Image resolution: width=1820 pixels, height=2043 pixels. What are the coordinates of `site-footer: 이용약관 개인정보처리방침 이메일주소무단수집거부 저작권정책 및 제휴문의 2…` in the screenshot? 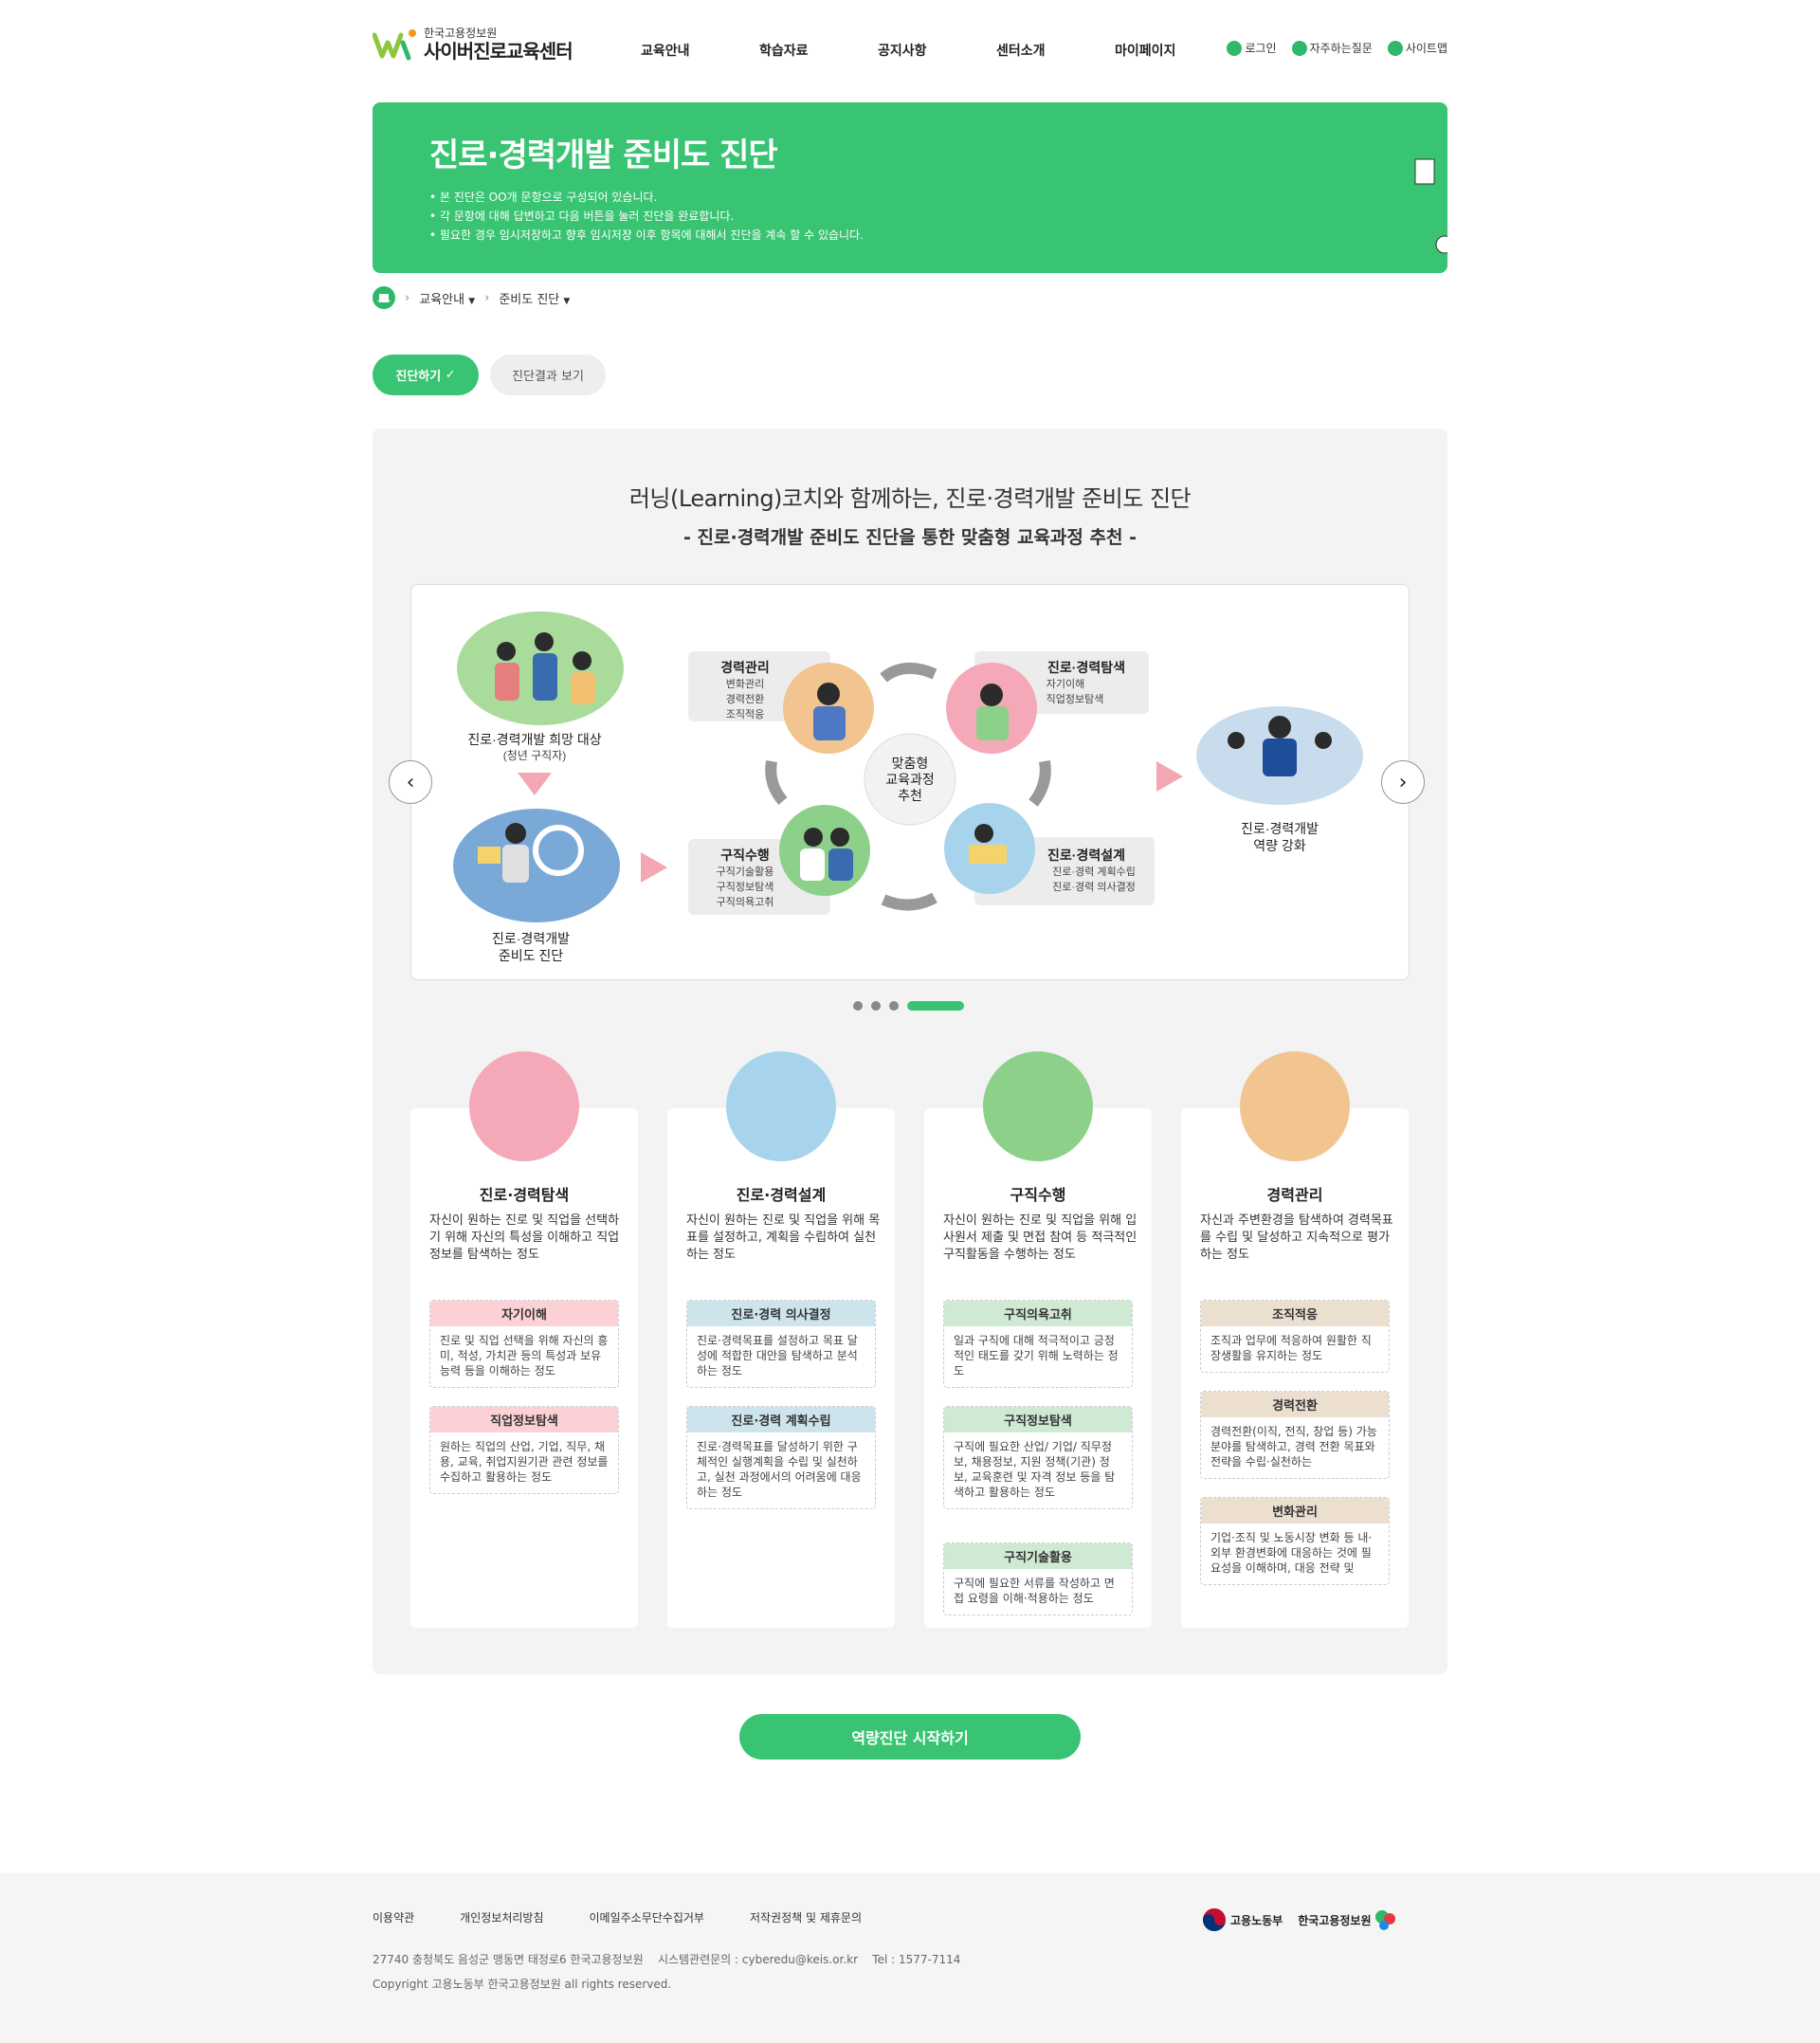 It's located at (910, 1958).